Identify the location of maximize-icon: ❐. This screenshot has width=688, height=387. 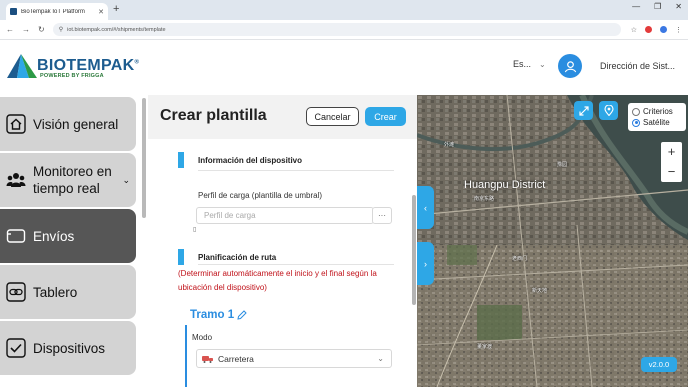
(657, 6).